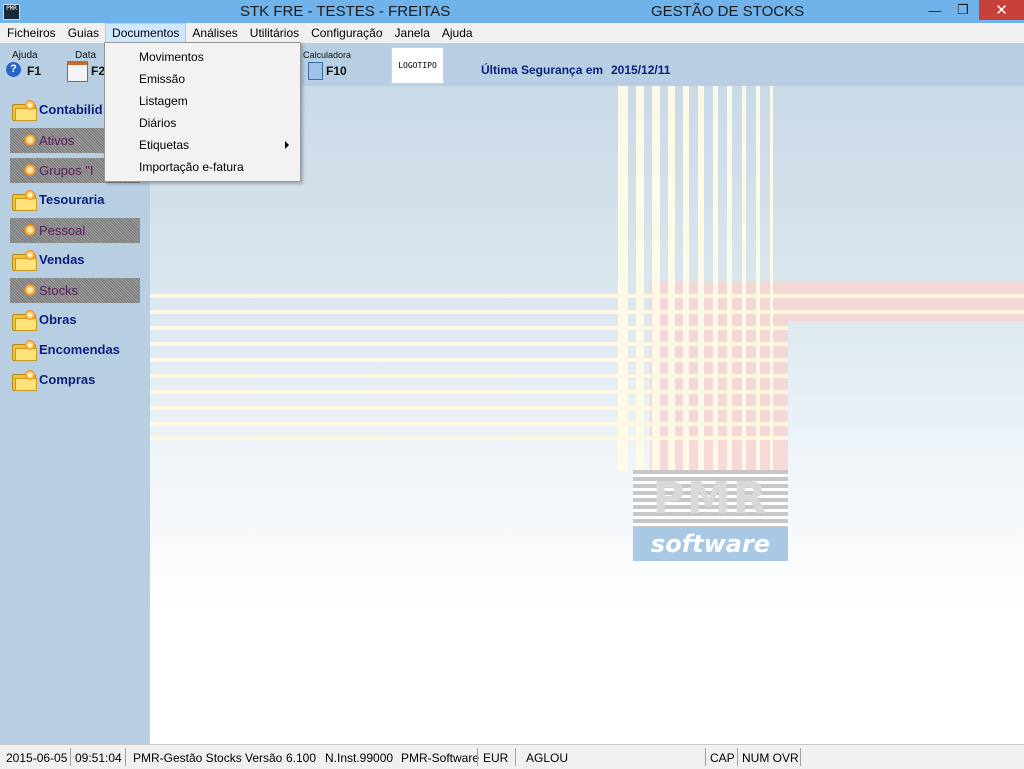 The width and height of the screenshot is (1024, 769). I want to click on status-caps: CAP, so click(722, 758).